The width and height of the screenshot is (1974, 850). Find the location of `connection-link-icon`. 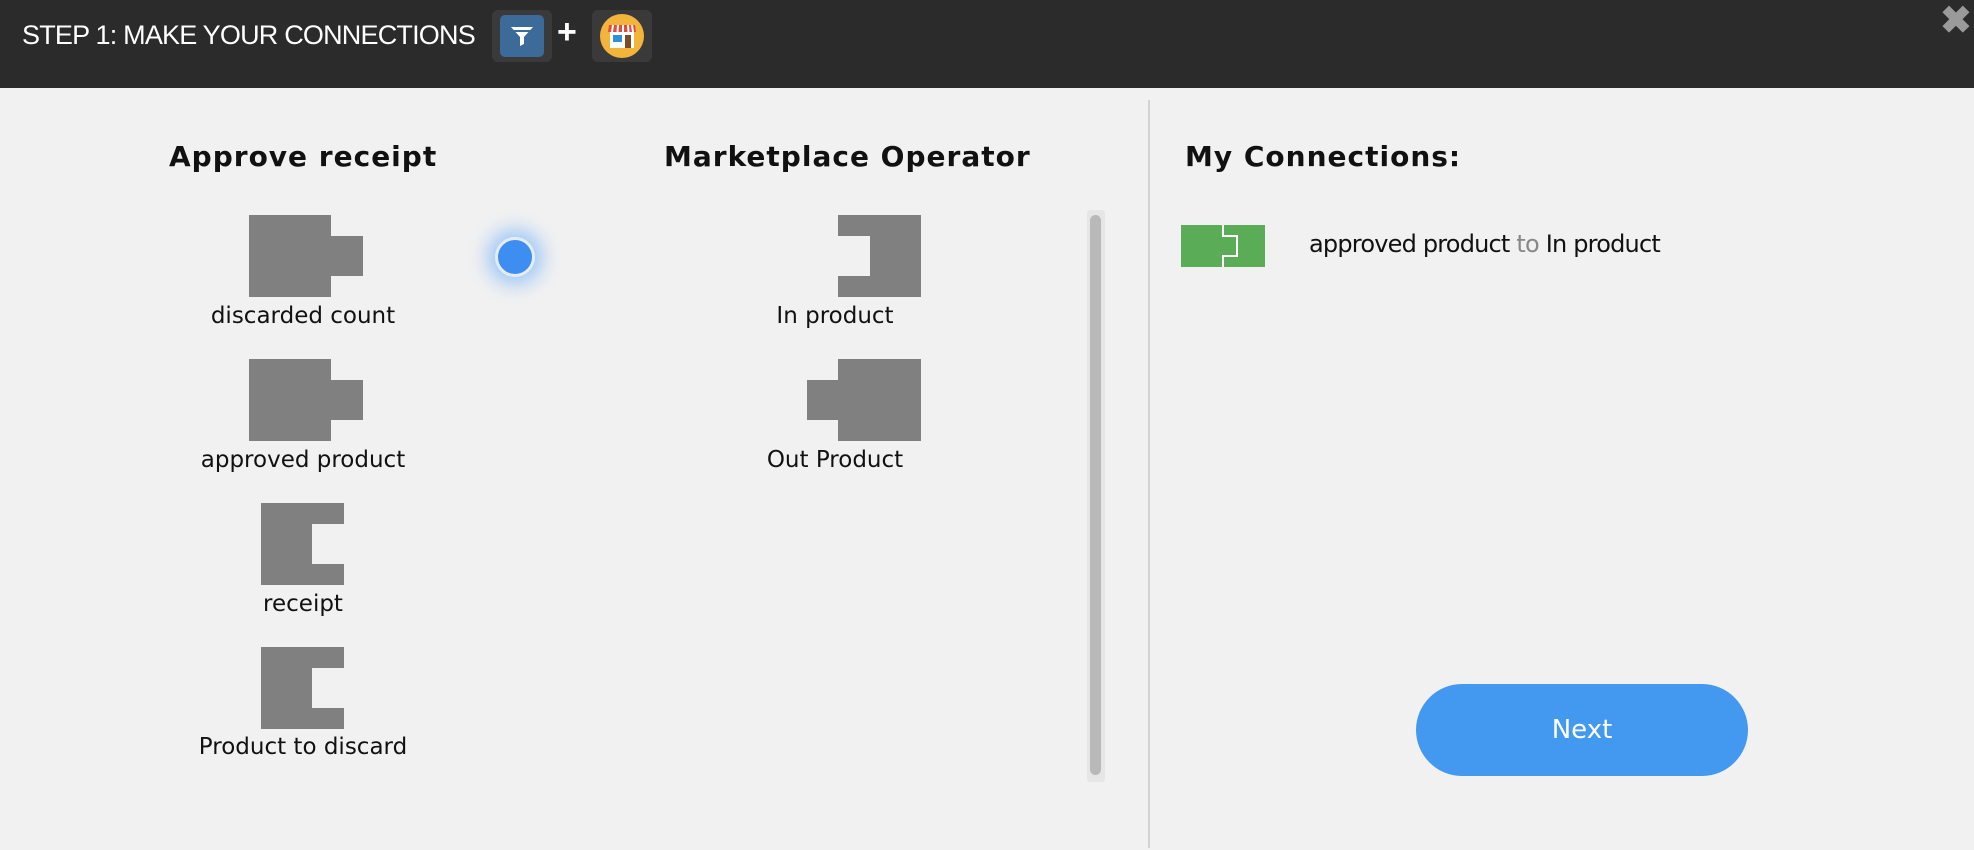

connection-link-icon is located at coordinates (1223, 246).